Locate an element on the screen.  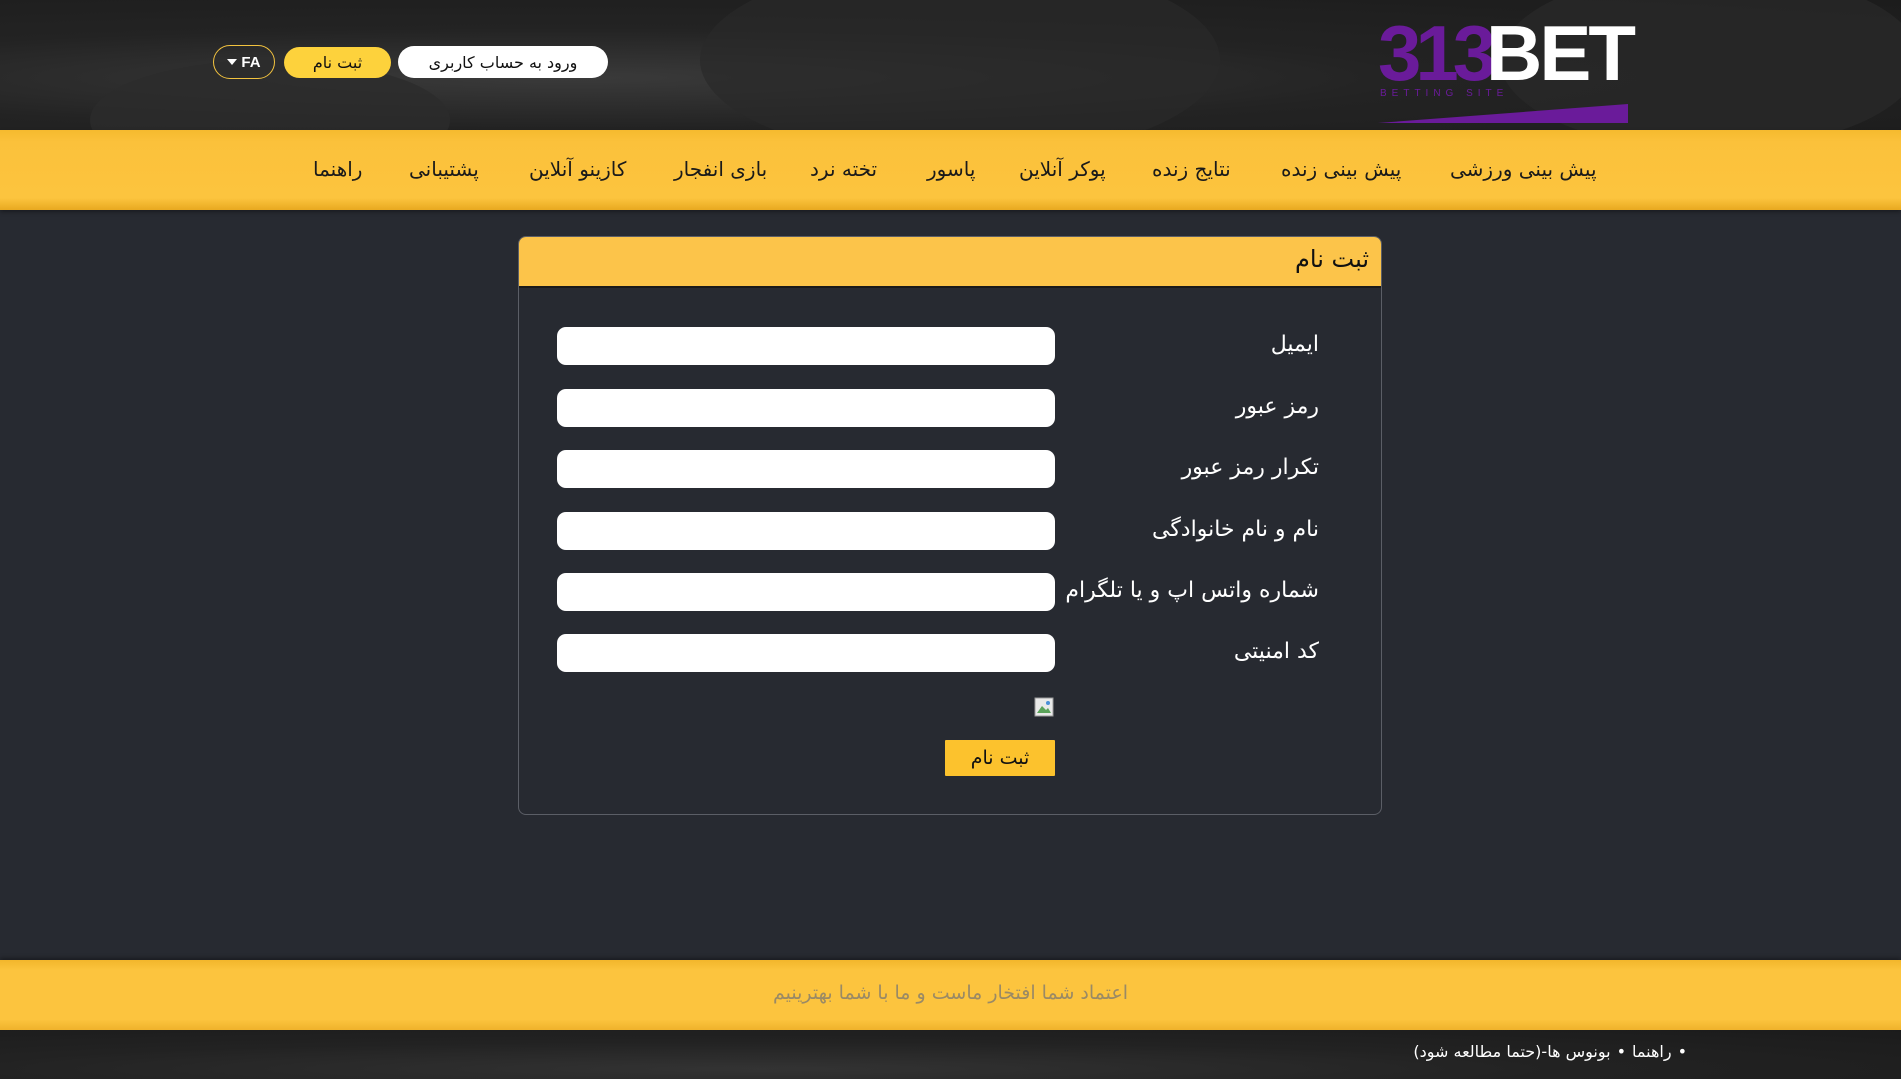
nav-item-sports-betting: پیش بینی ورزشی is located at coordinates (1523, 169).